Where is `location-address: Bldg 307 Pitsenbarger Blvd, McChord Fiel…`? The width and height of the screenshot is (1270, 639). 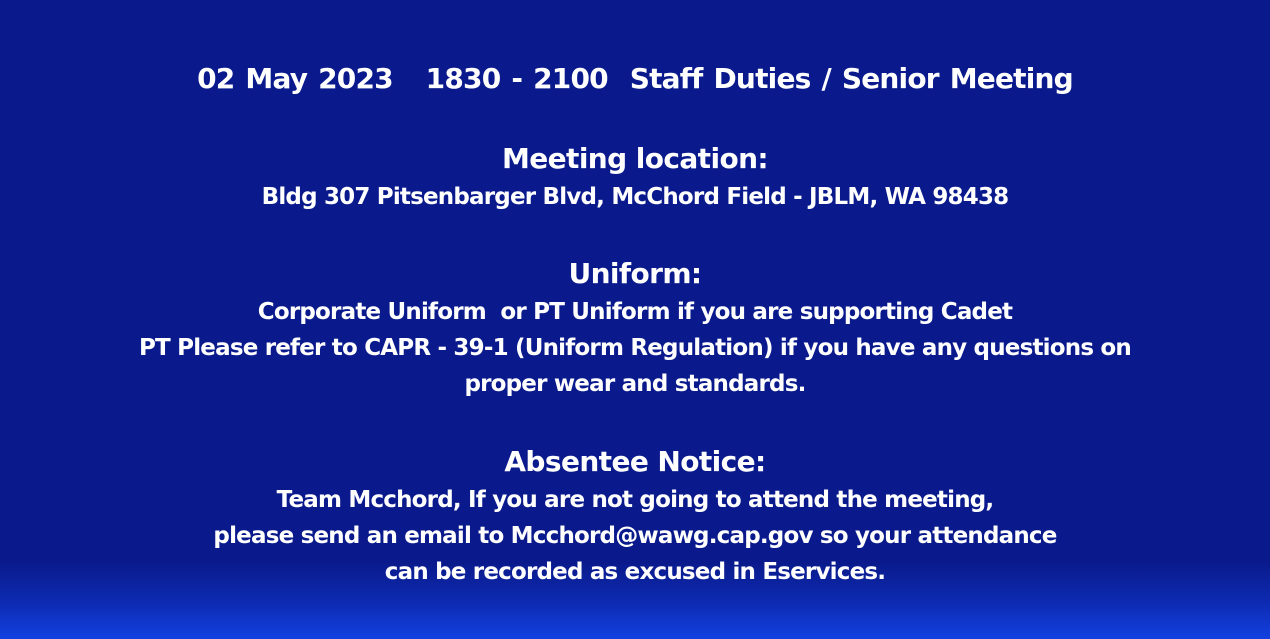
location-address: Bldg 307 Pitsenbarger Blvd, McChord Fiel… is located at coordinates (635, 197).